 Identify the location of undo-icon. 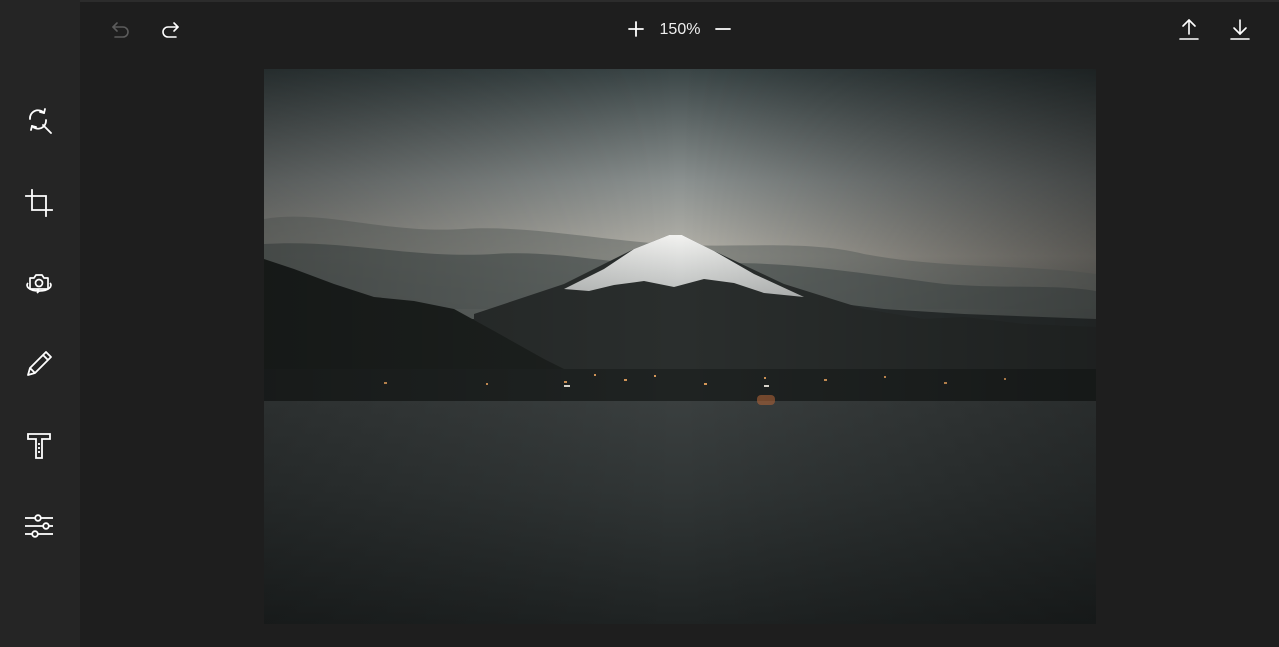
(120, 30).